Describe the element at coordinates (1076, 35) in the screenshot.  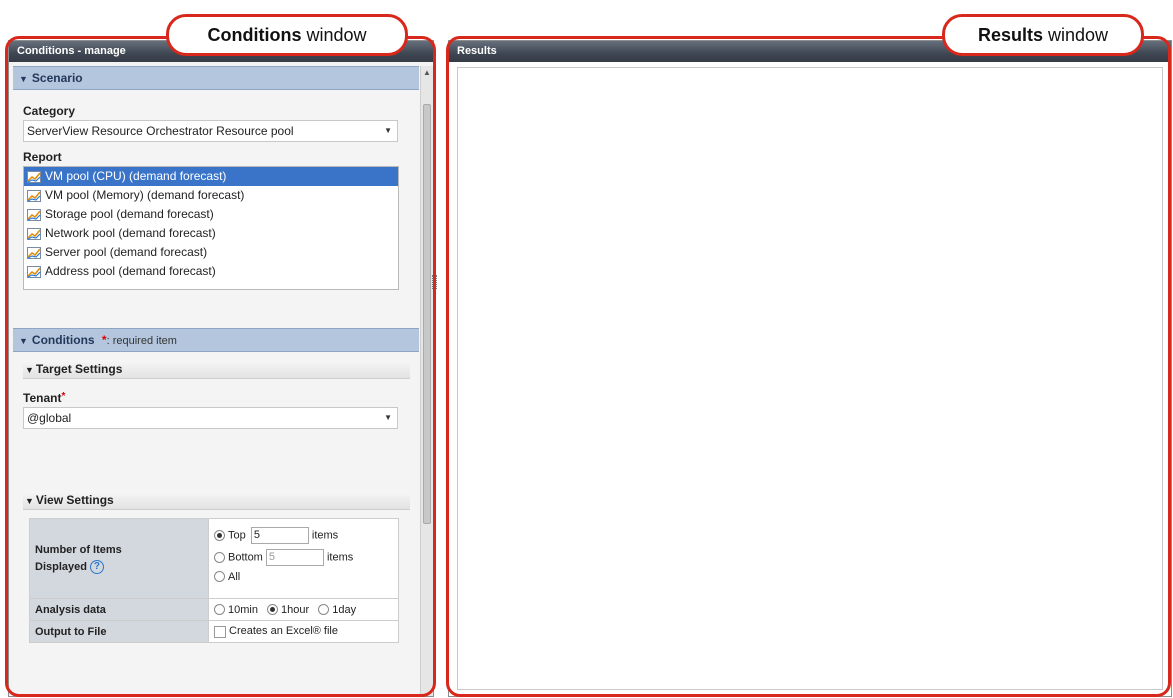
I see `callout-results-rest: window` at that location.